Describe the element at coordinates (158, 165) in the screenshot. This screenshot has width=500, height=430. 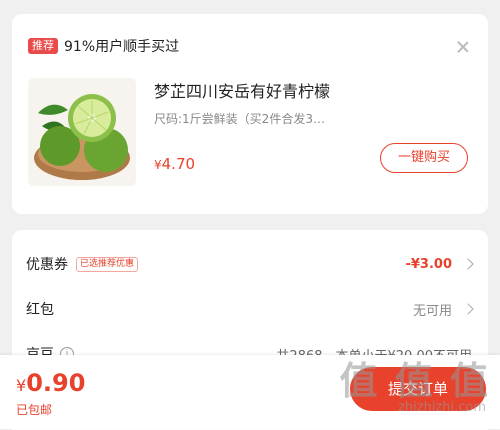
I see `product-price-currency: ¥` at that location.